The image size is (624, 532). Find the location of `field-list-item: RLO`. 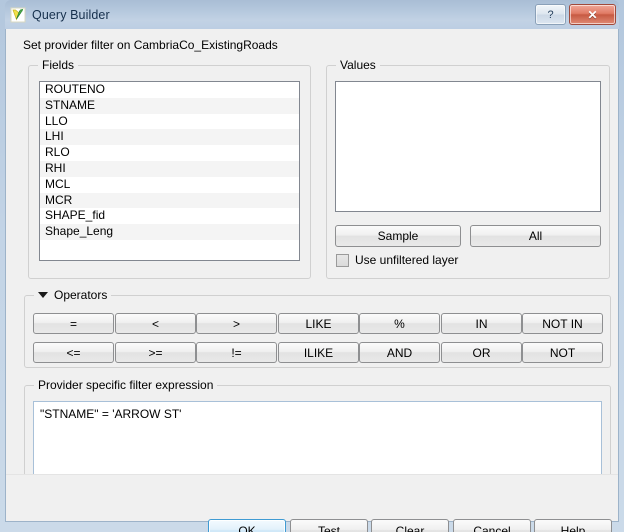

field-list-item: RLO is located at coordinates (169, 153).